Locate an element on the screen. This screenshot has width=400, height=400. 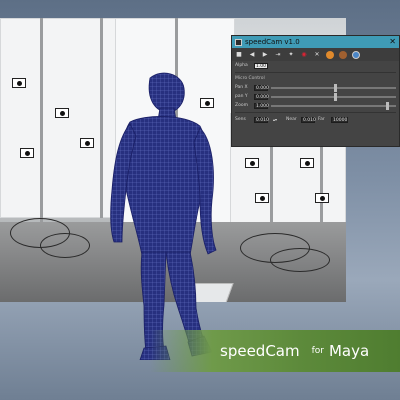
pan-x-slider-knob is located at coordinates (335, 87).